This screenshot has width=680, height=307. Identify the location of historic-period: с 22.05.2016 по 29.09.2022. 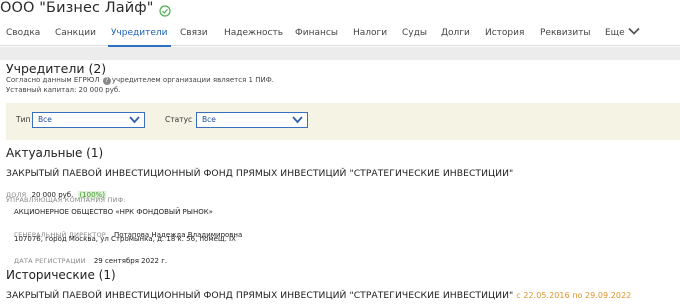
(574, 295).